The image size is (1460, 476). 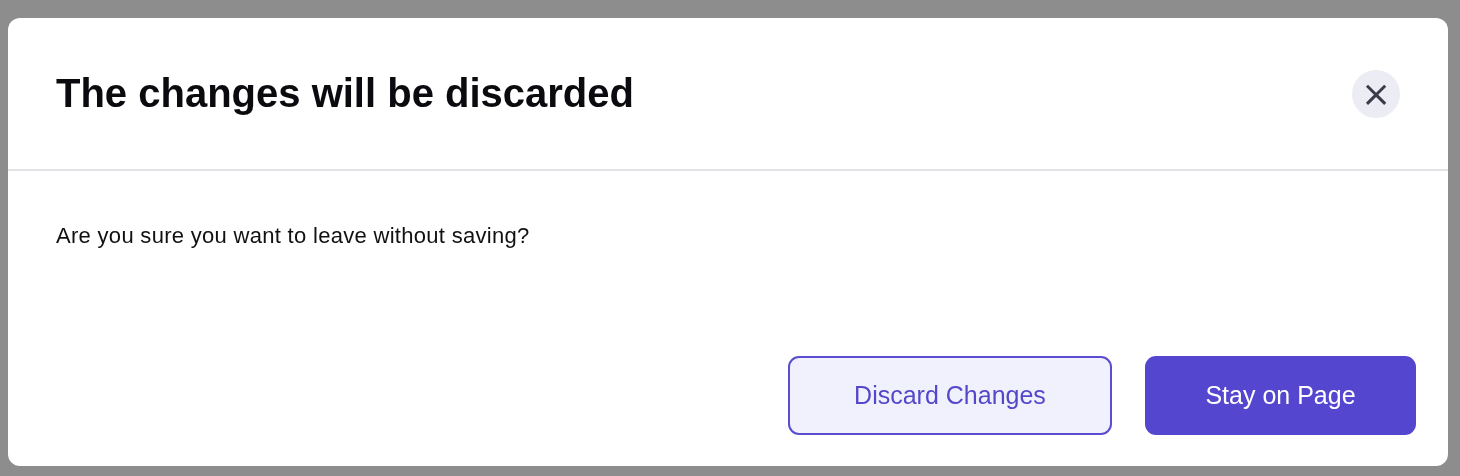 I want to click on dialog-title: The changes will be discarded, so click(x=345, y=93).